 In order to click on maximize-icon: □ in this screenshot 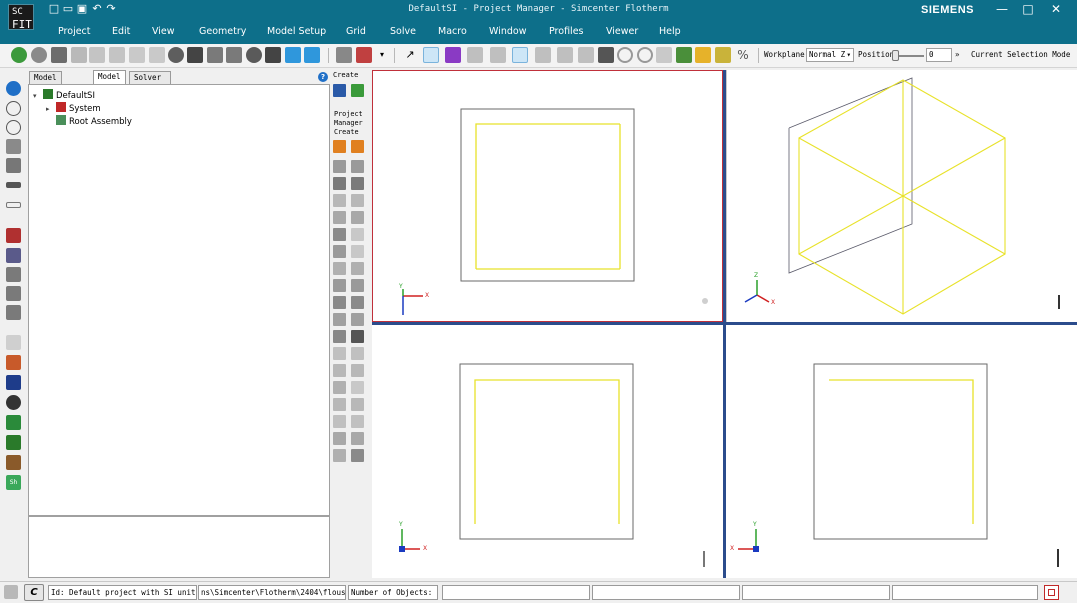, I will do `click(1028, 9)`.